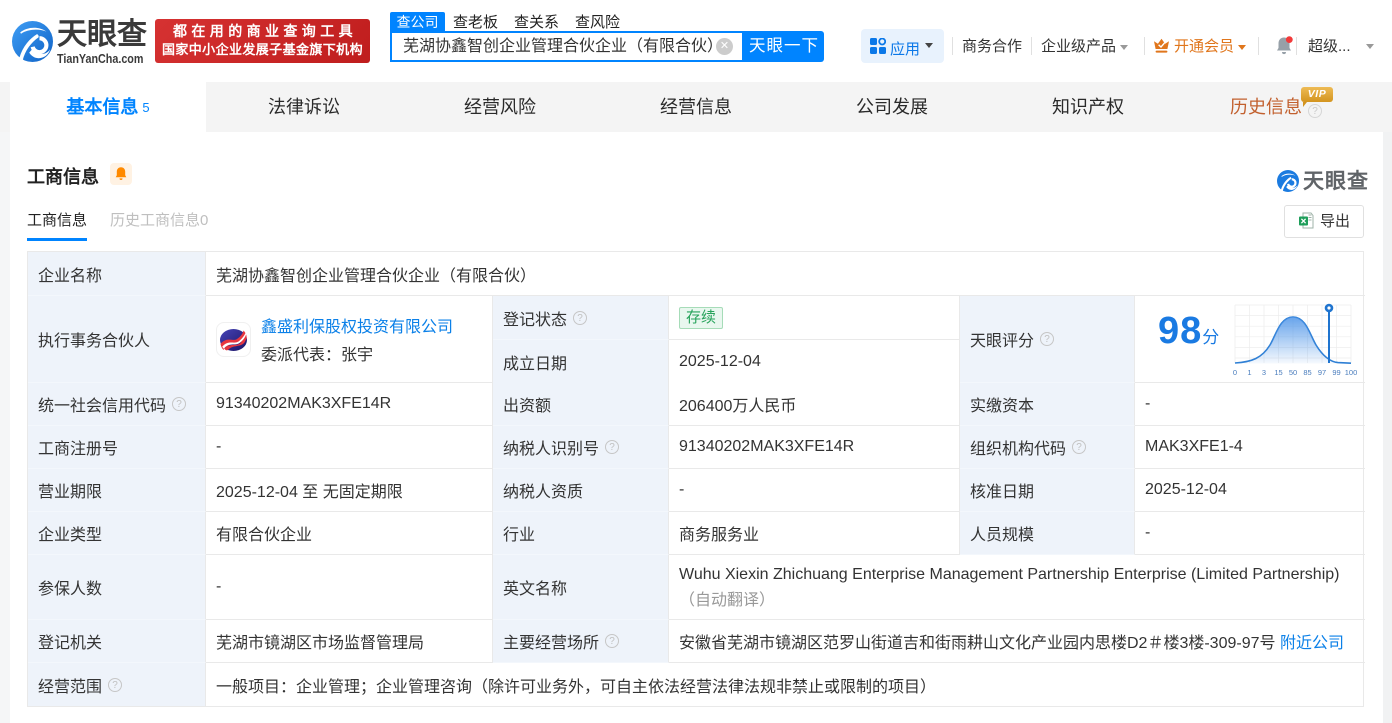  I want to click on svg-text: 97, so click(1322, 372).